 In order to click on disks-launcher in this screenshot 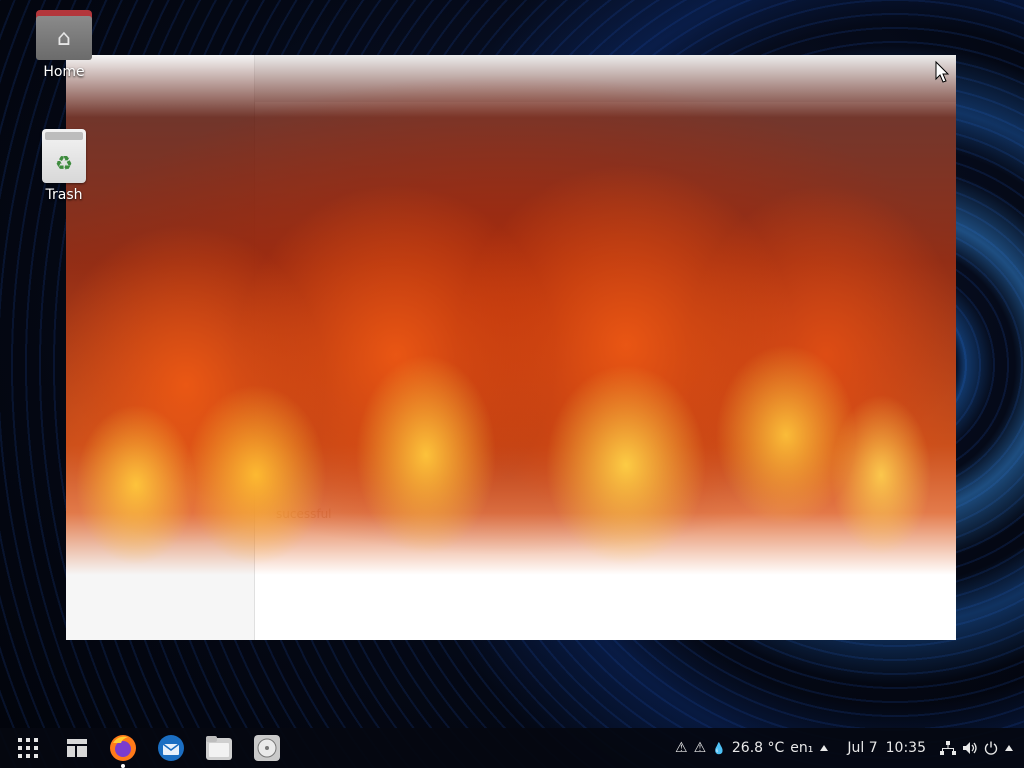, I will do `click(267, 748)`.